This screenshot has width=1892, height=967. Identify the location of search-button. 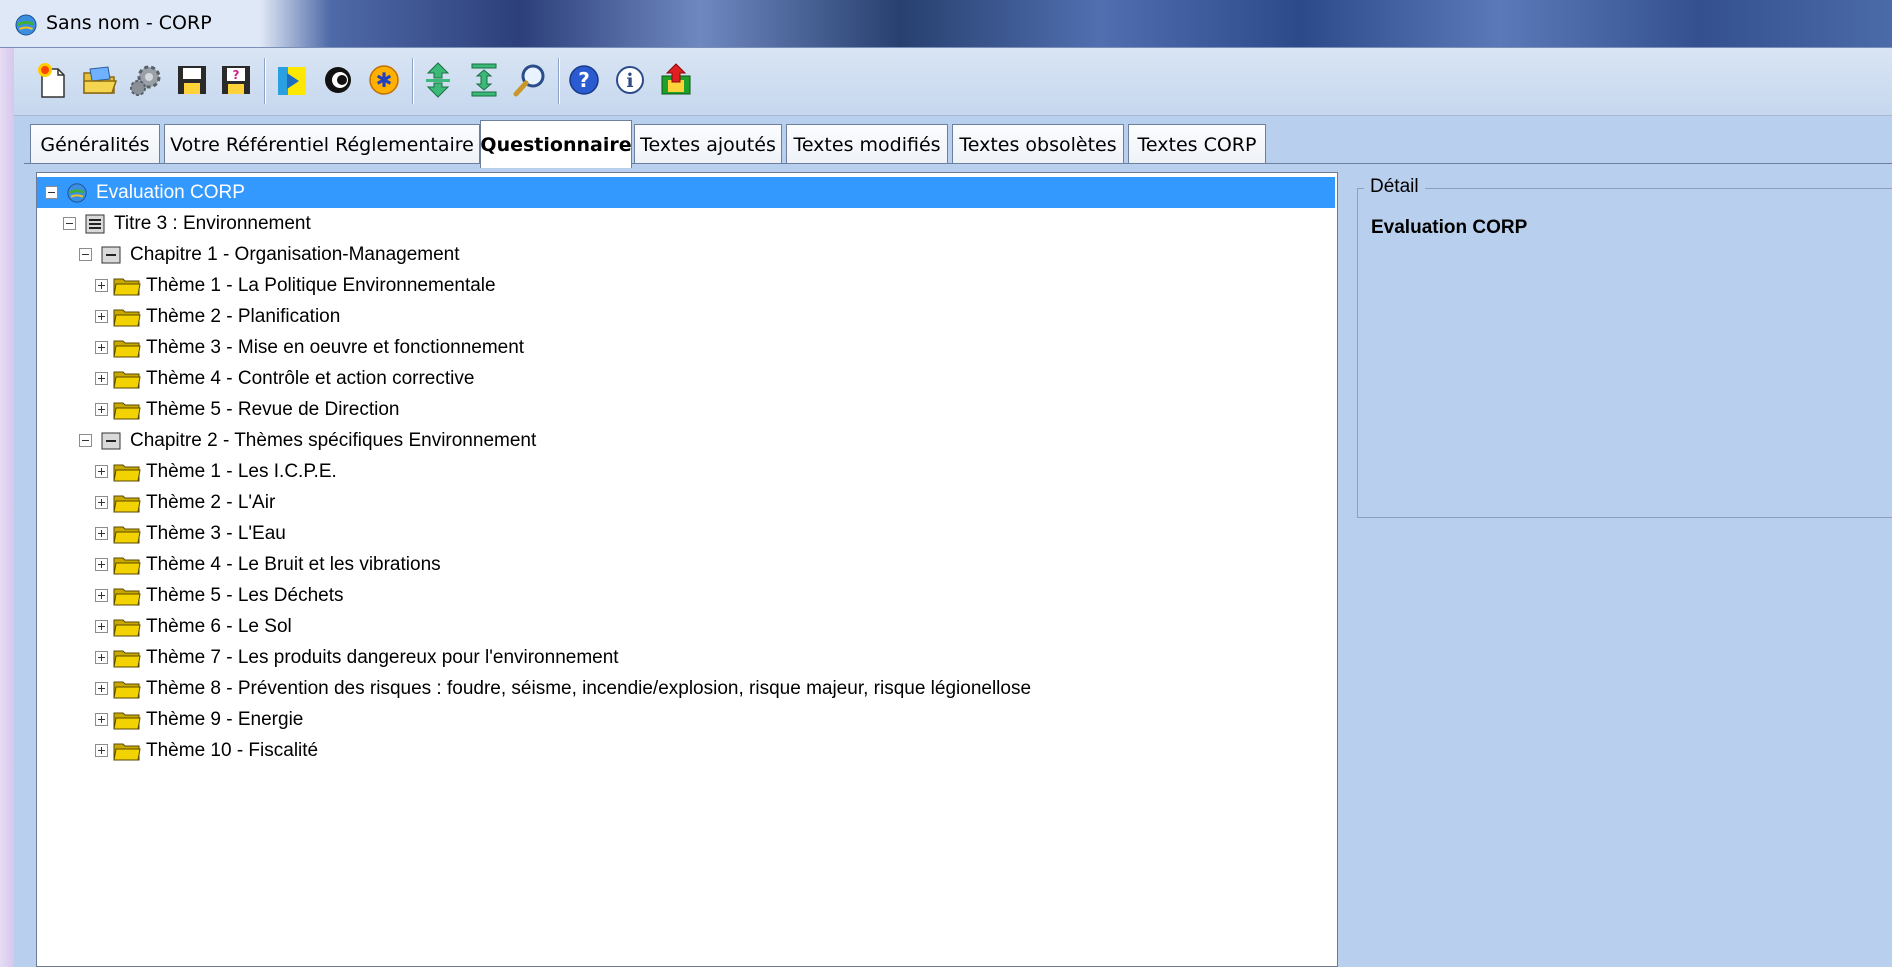
(530, 80).